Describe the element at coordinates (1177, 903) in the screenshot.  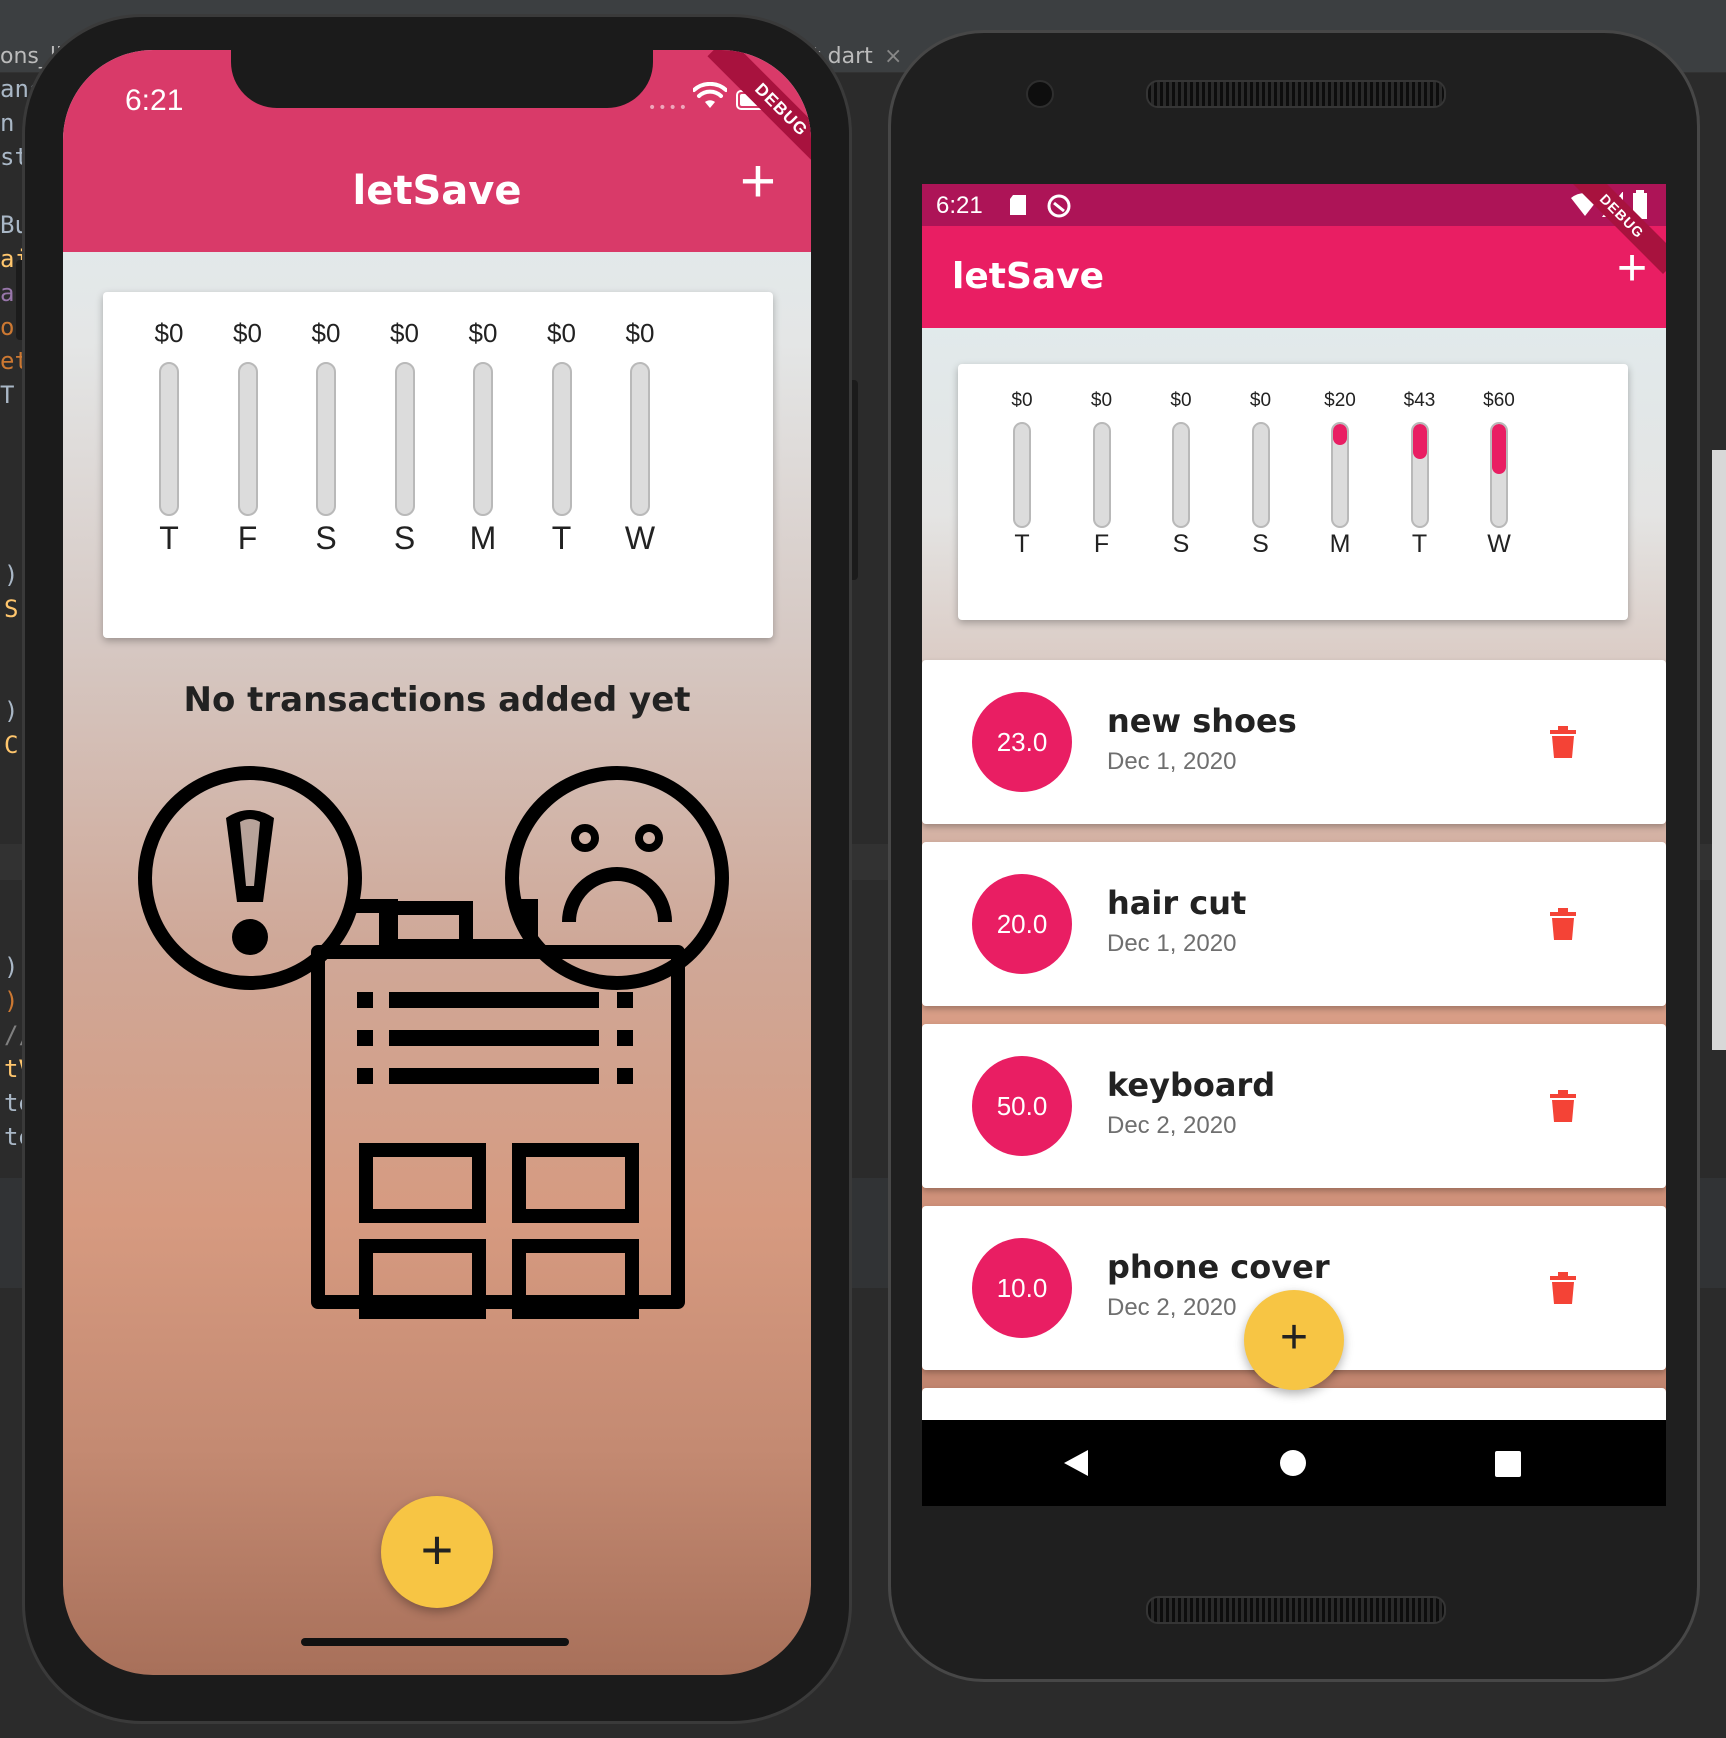
I see `transaction-title: hair cut` at that location.